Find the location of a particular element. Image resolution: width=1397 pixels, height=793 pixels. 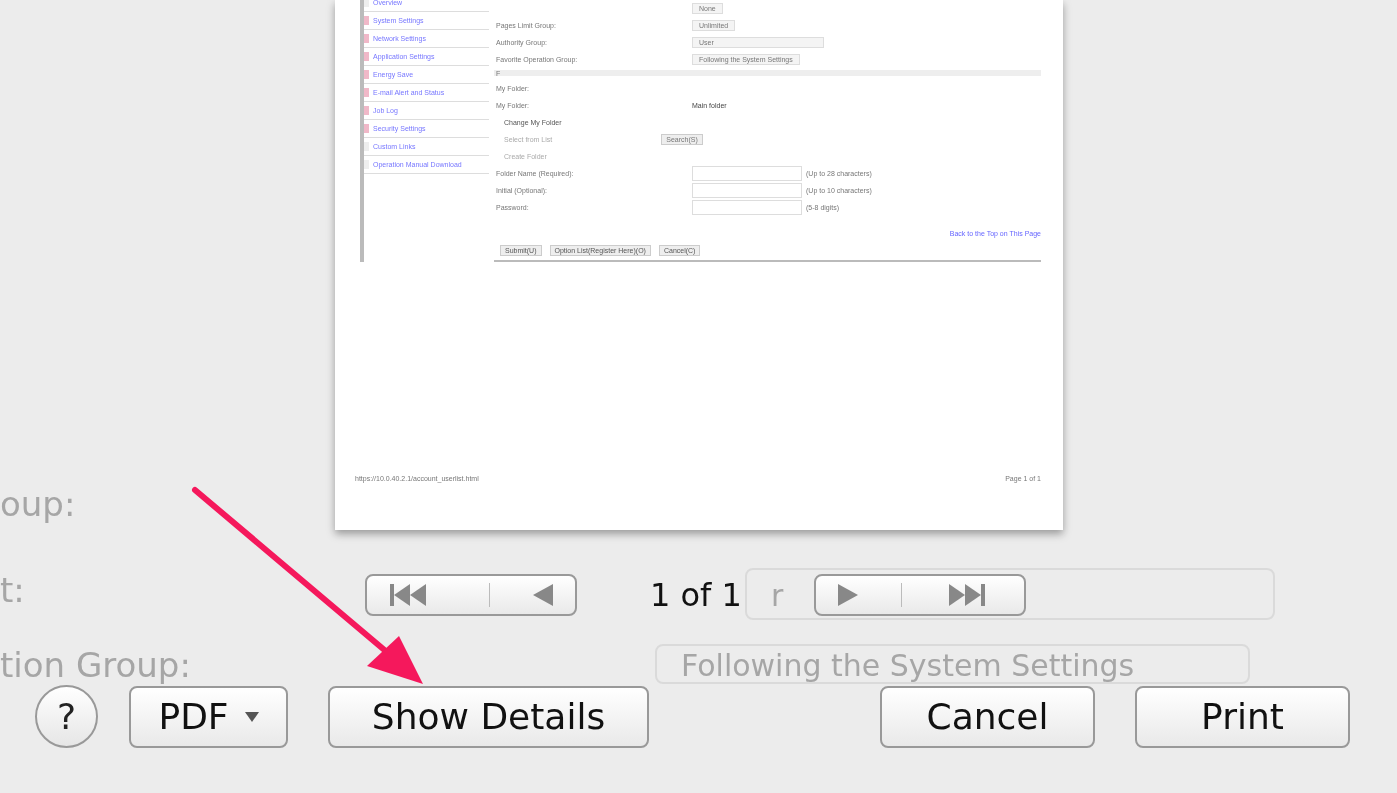

caret-icon is located at coordinates (251, 716).